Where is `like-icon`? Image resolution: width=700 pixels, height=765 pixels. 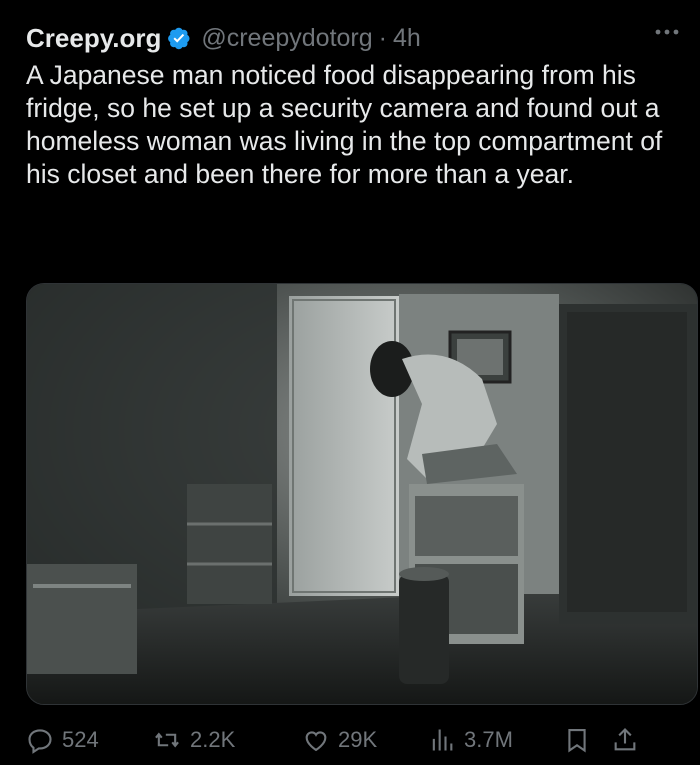 like-icon is located at coordinates (316, 741).